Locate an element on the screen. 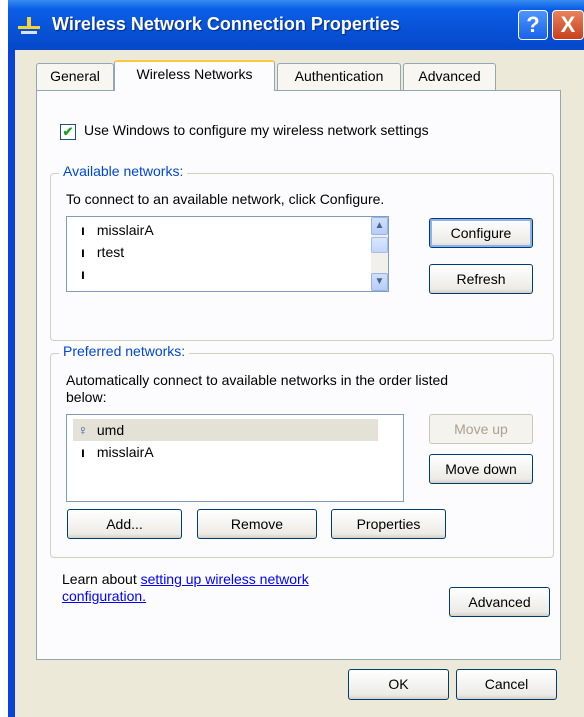 This screenshot has width=584, height=717. learn-about-prefix: Learn about is located at coordinates (101, 579).